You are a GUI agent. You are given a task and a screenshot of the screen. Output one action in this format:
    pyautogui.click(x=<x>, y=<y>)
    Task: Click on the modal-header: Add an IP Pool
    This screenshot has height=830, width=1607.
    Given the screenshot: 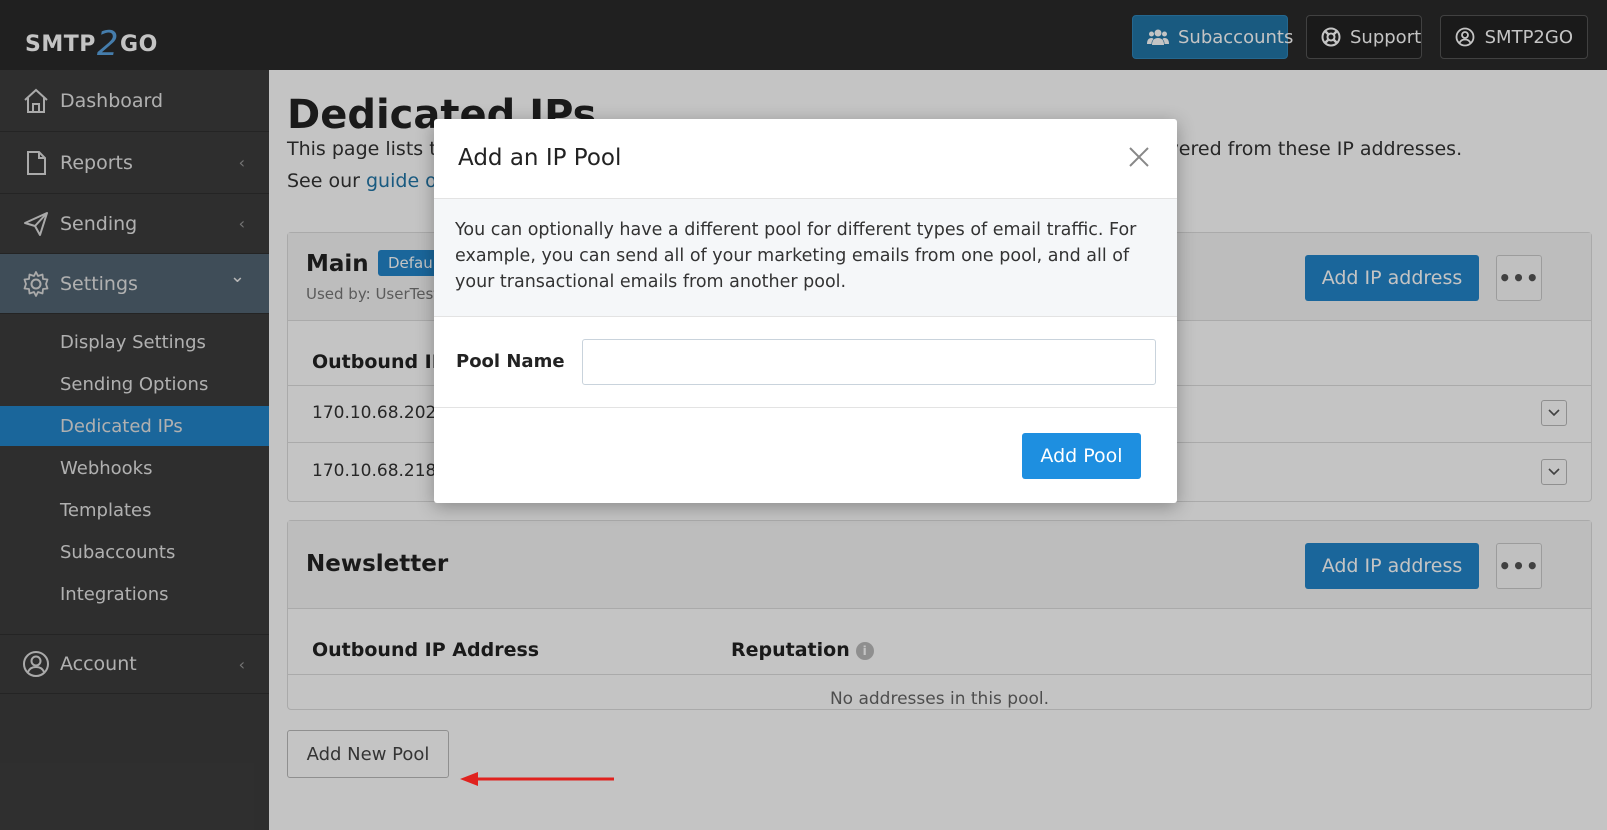 What is the action you would take?
    pyautogui.click(x=805, y=159)
    